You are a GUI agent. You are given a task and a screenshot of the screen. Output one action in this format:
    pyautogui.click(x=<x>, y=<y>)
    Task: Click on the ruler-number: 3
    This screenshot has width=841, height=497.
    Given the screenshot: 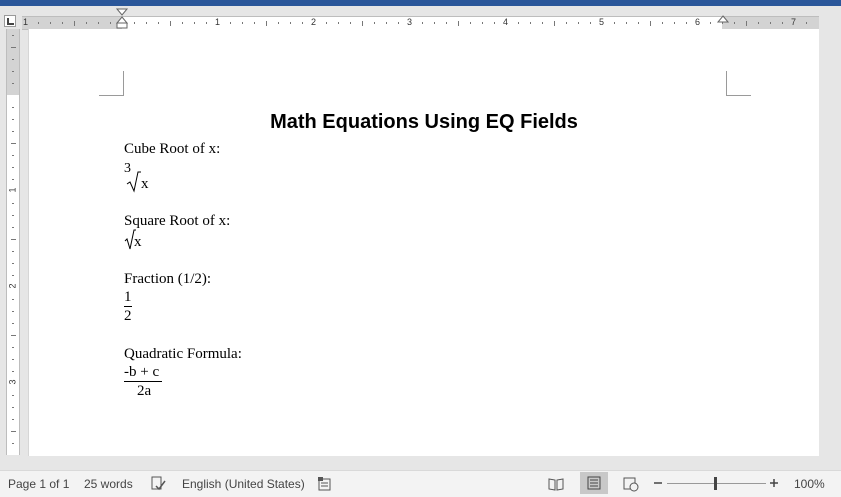 What is the action you would take?
    pyautogui.click(x=410, y=22)
    